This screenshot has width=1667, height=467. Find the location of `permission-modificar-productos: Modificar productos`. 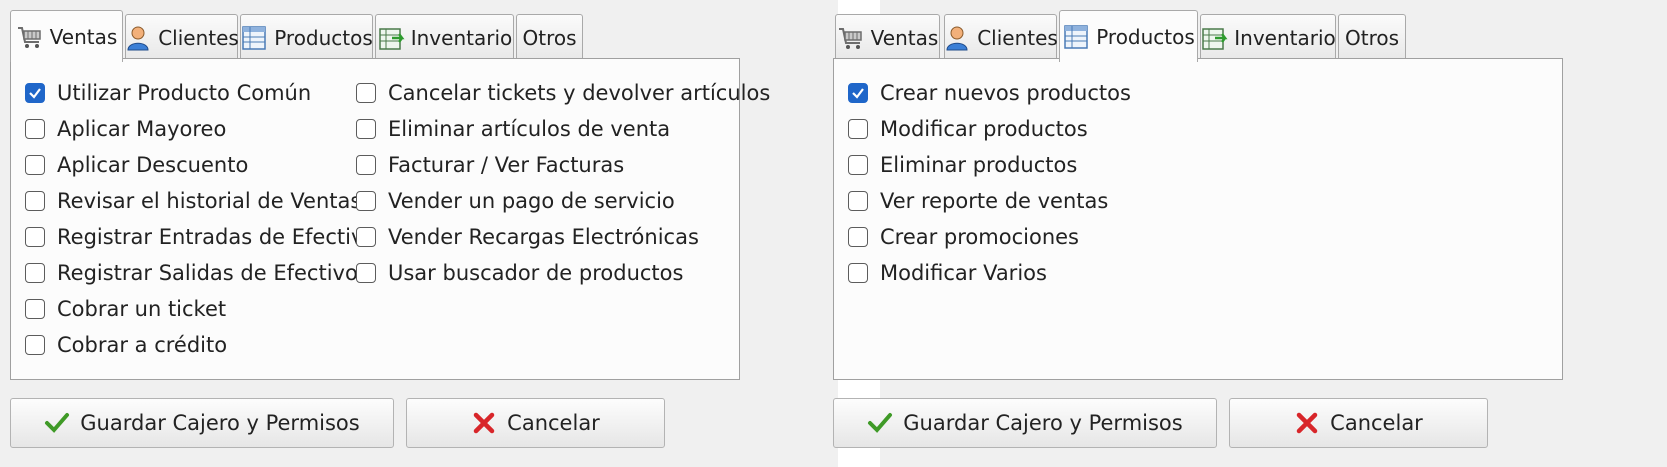

permission-modificar-productos: Modificar productos is located at coordinates (989, 129).